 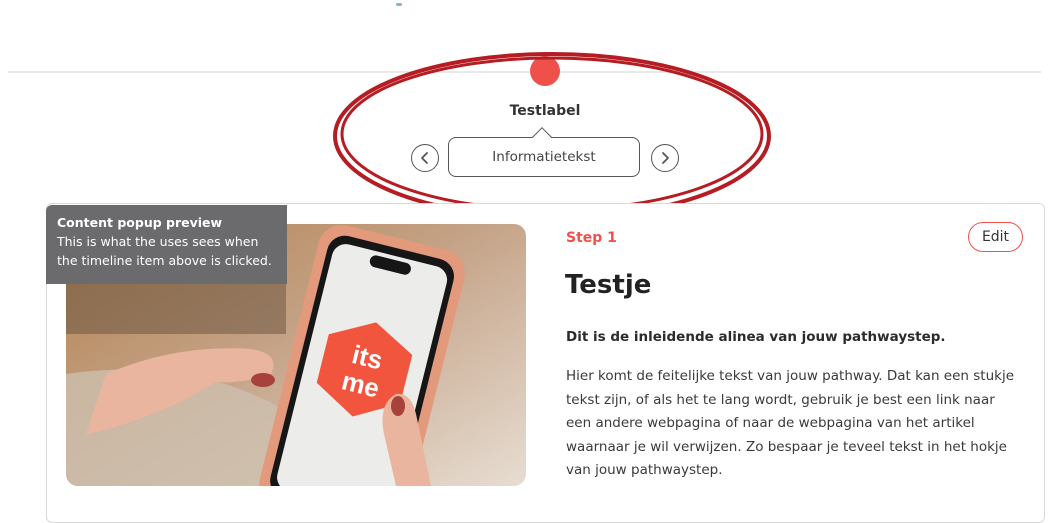 What do you see at coordinates (399, 4) in the screenshot?
I see `top-accent-mark` at bounding box center [399, 4].